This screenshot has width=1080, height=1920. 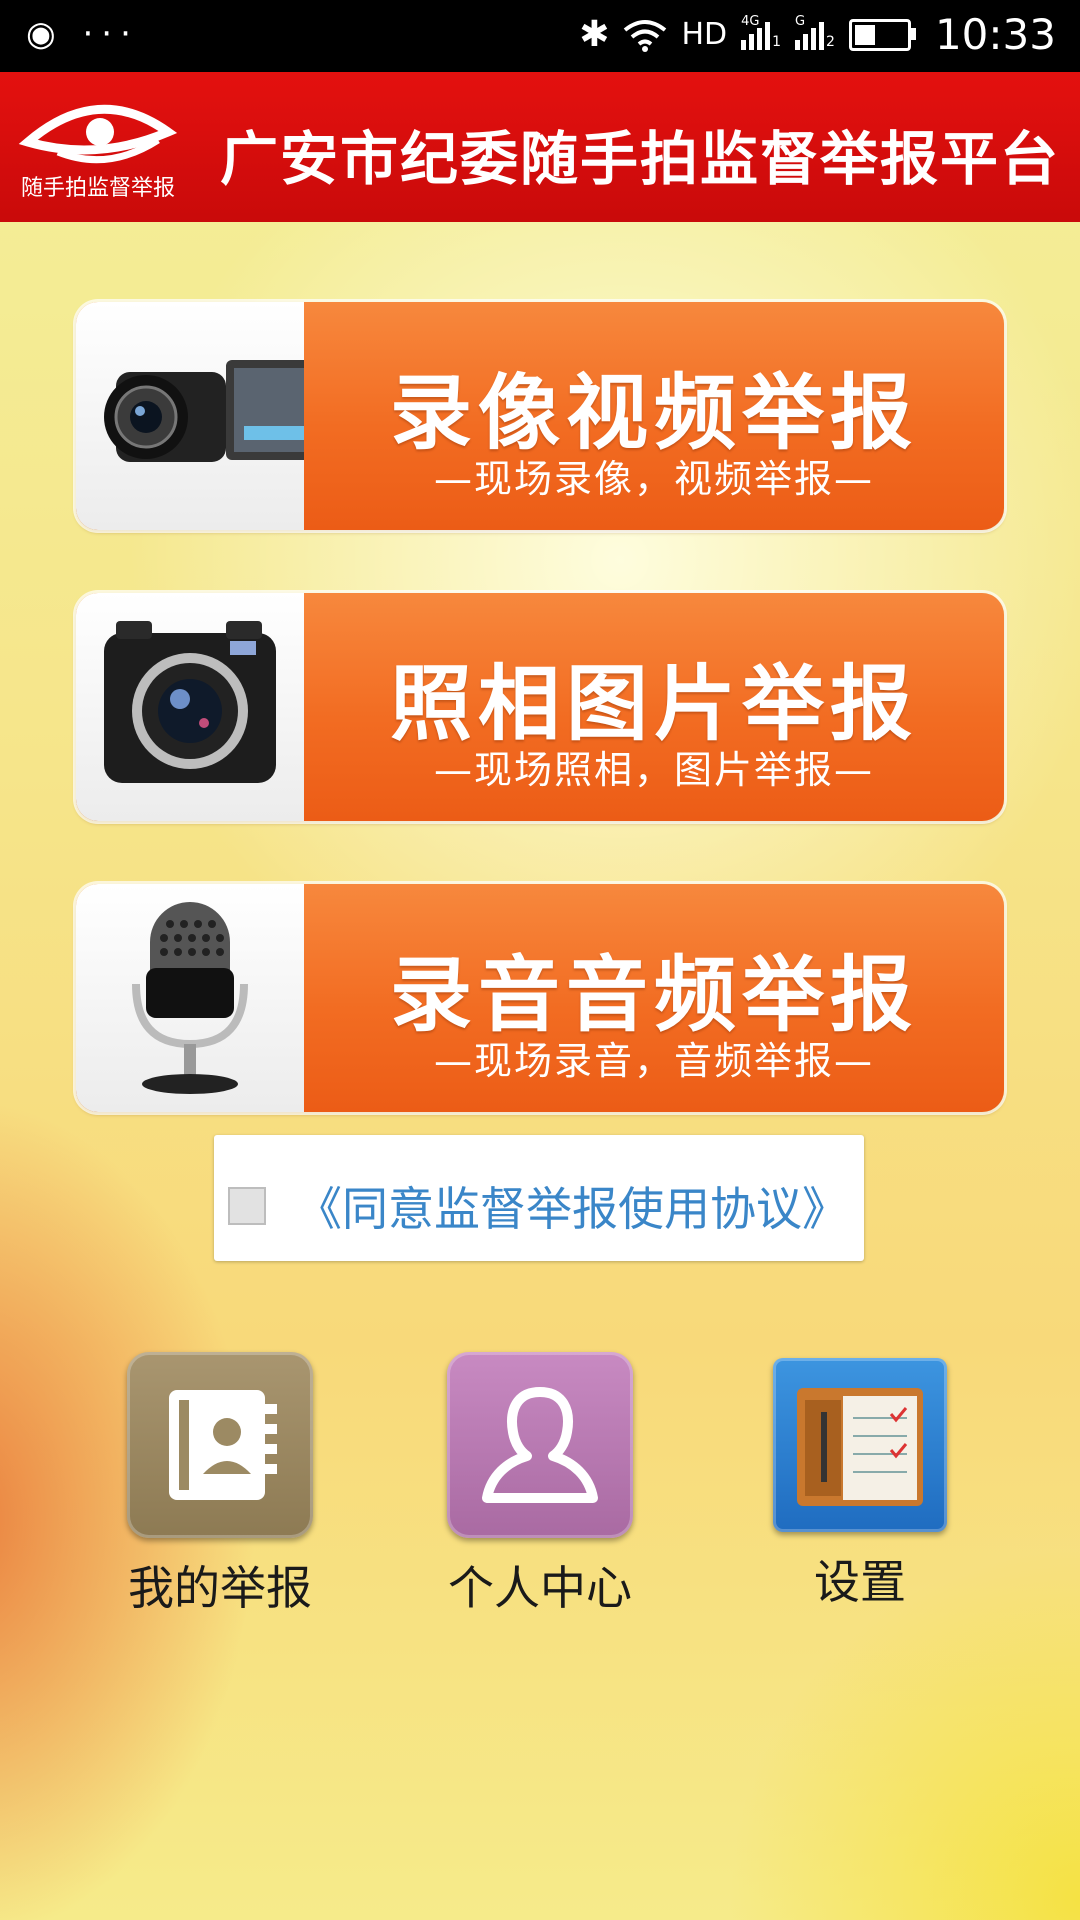 I want to click on app-logo: 随手拍监督举报, so click(x=98, y=147).